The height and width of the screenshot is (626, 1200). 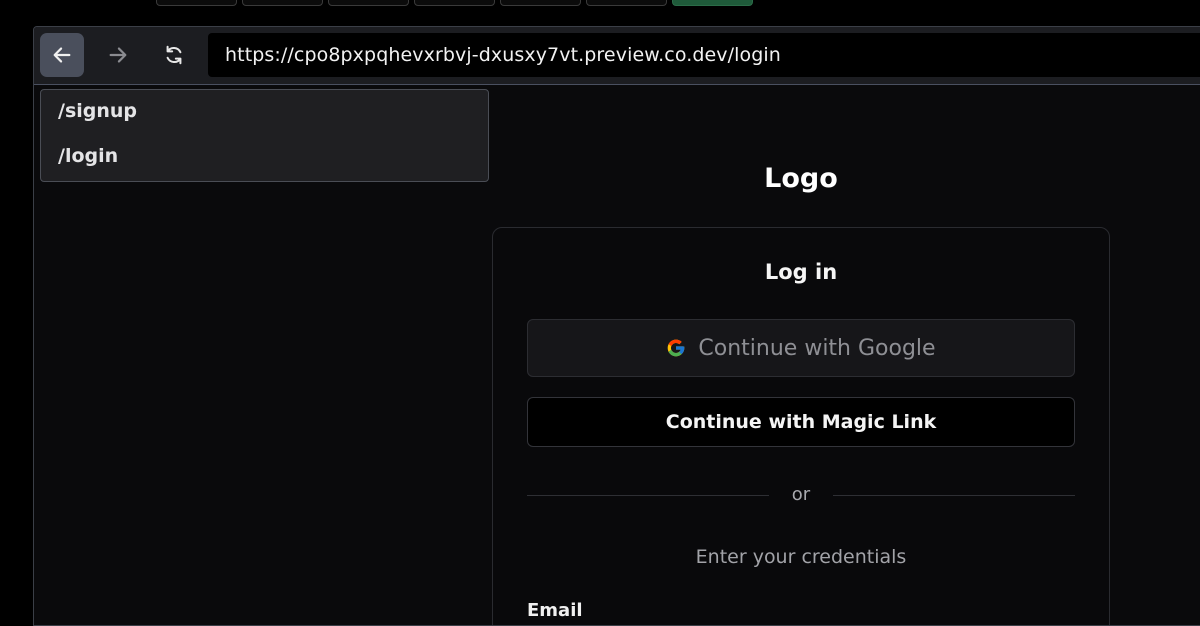 I want to click on or-divider: or, so click(x=801, y=495).